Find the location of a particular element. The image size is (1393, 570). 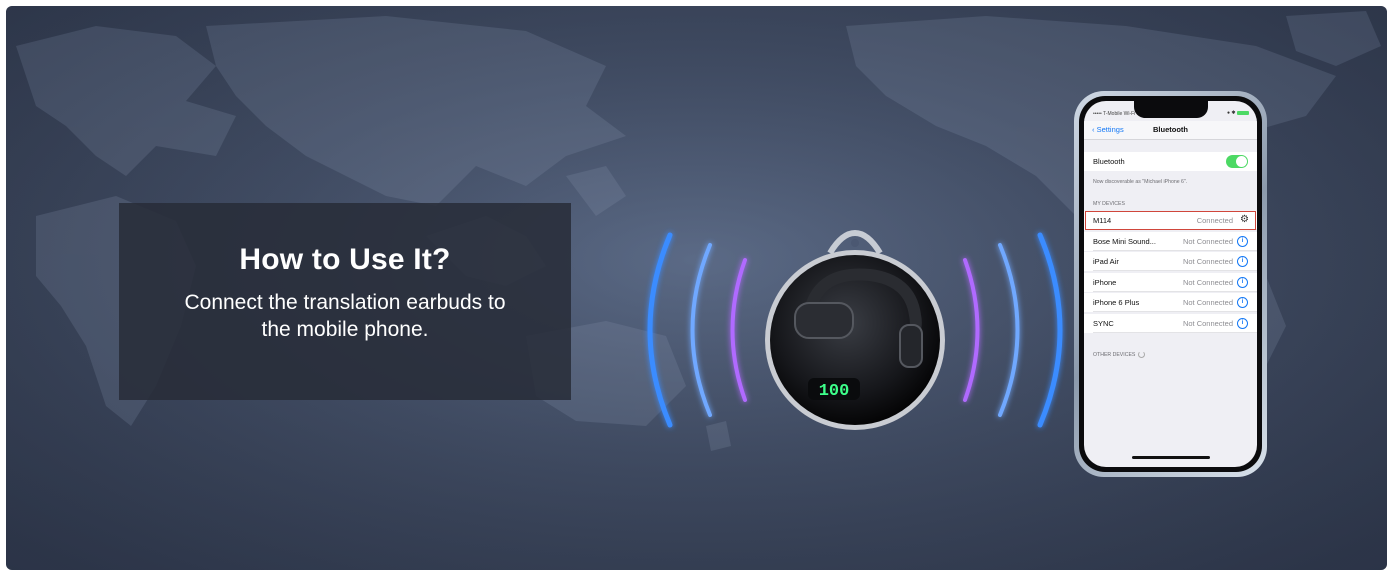

bluetooth-label: Bluetooth is located at coordinates (1109, 161).